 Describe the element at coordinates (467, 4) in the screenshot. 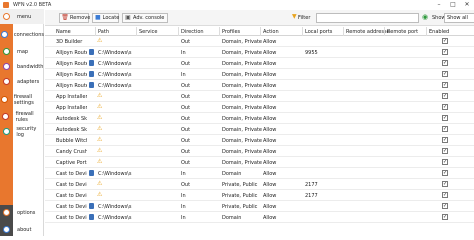

I see `close-button: ✕` at that location.